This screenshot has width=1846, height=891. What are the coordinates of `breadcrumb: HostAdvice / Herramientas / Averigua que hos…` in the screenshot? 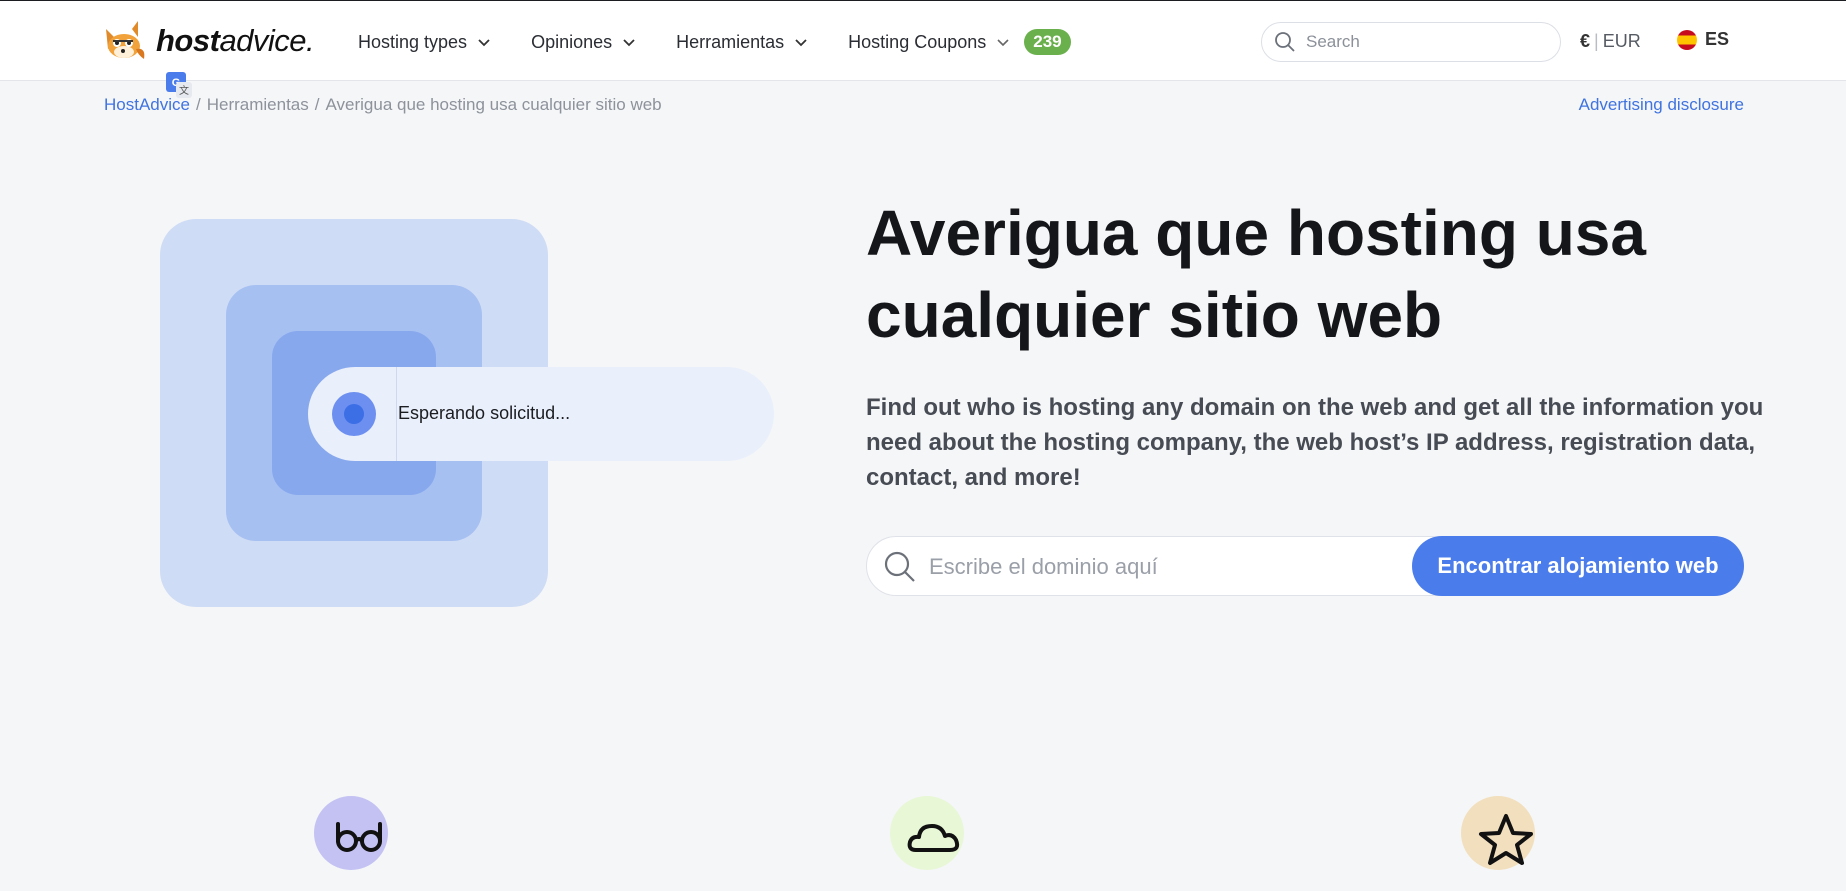 It's located at (383, 105).